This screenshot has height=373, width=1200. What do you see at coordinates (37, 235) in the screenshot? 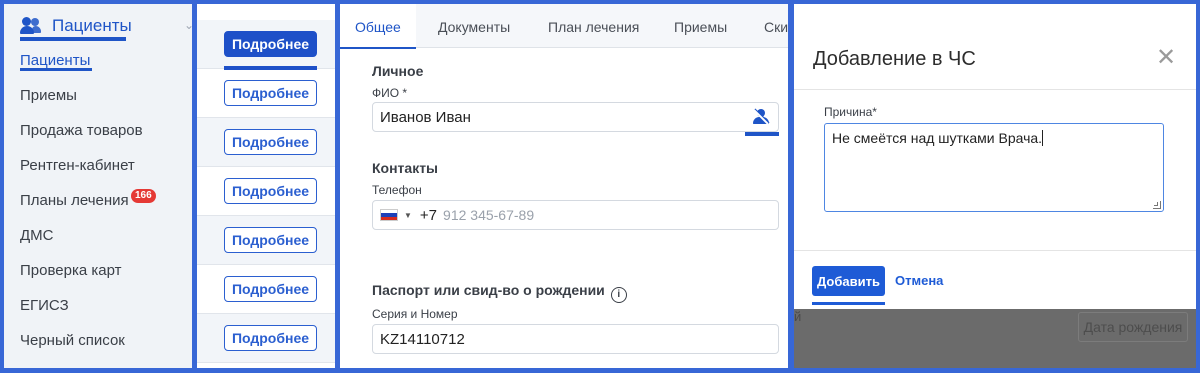
I see `sidebar-item-dms: ДМС` at bounding box center [37, 235].